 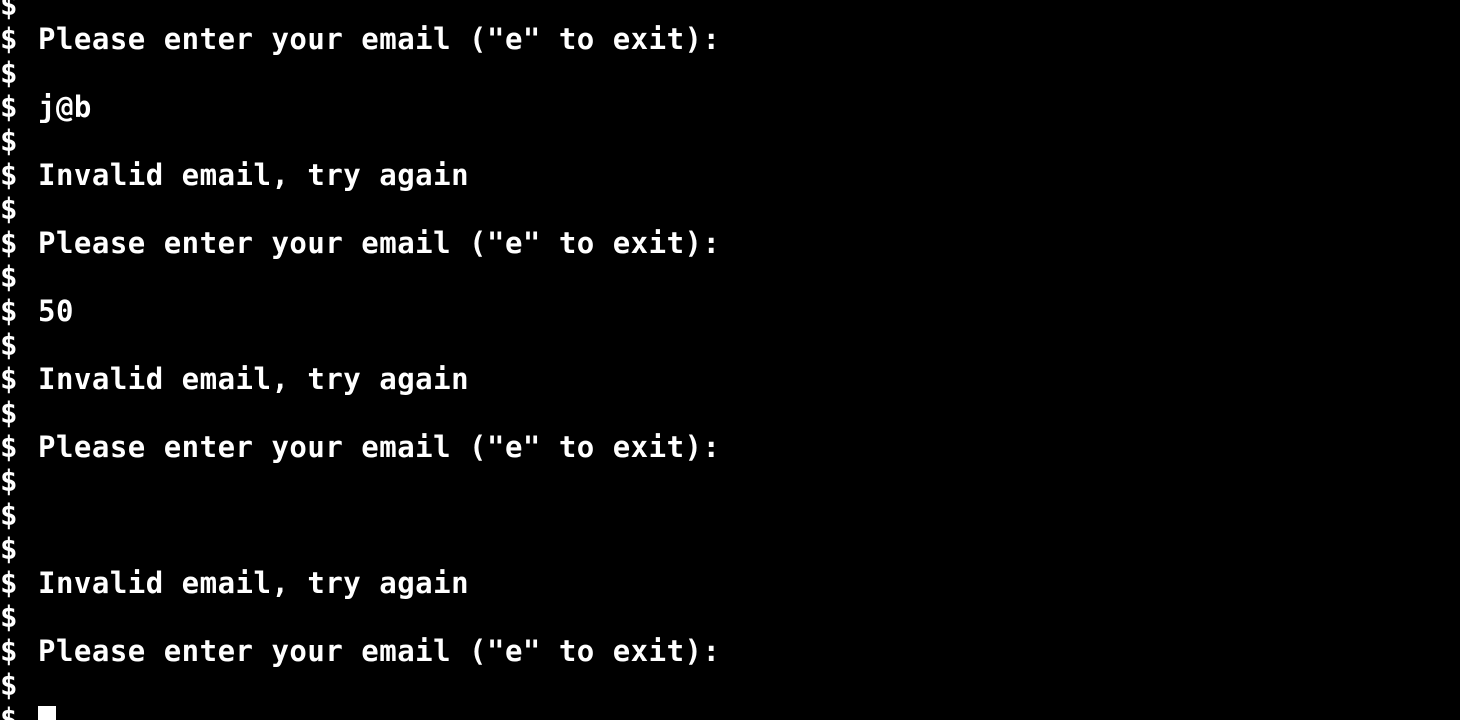 I want to click on text-cursor, so click(x=47, y=713).